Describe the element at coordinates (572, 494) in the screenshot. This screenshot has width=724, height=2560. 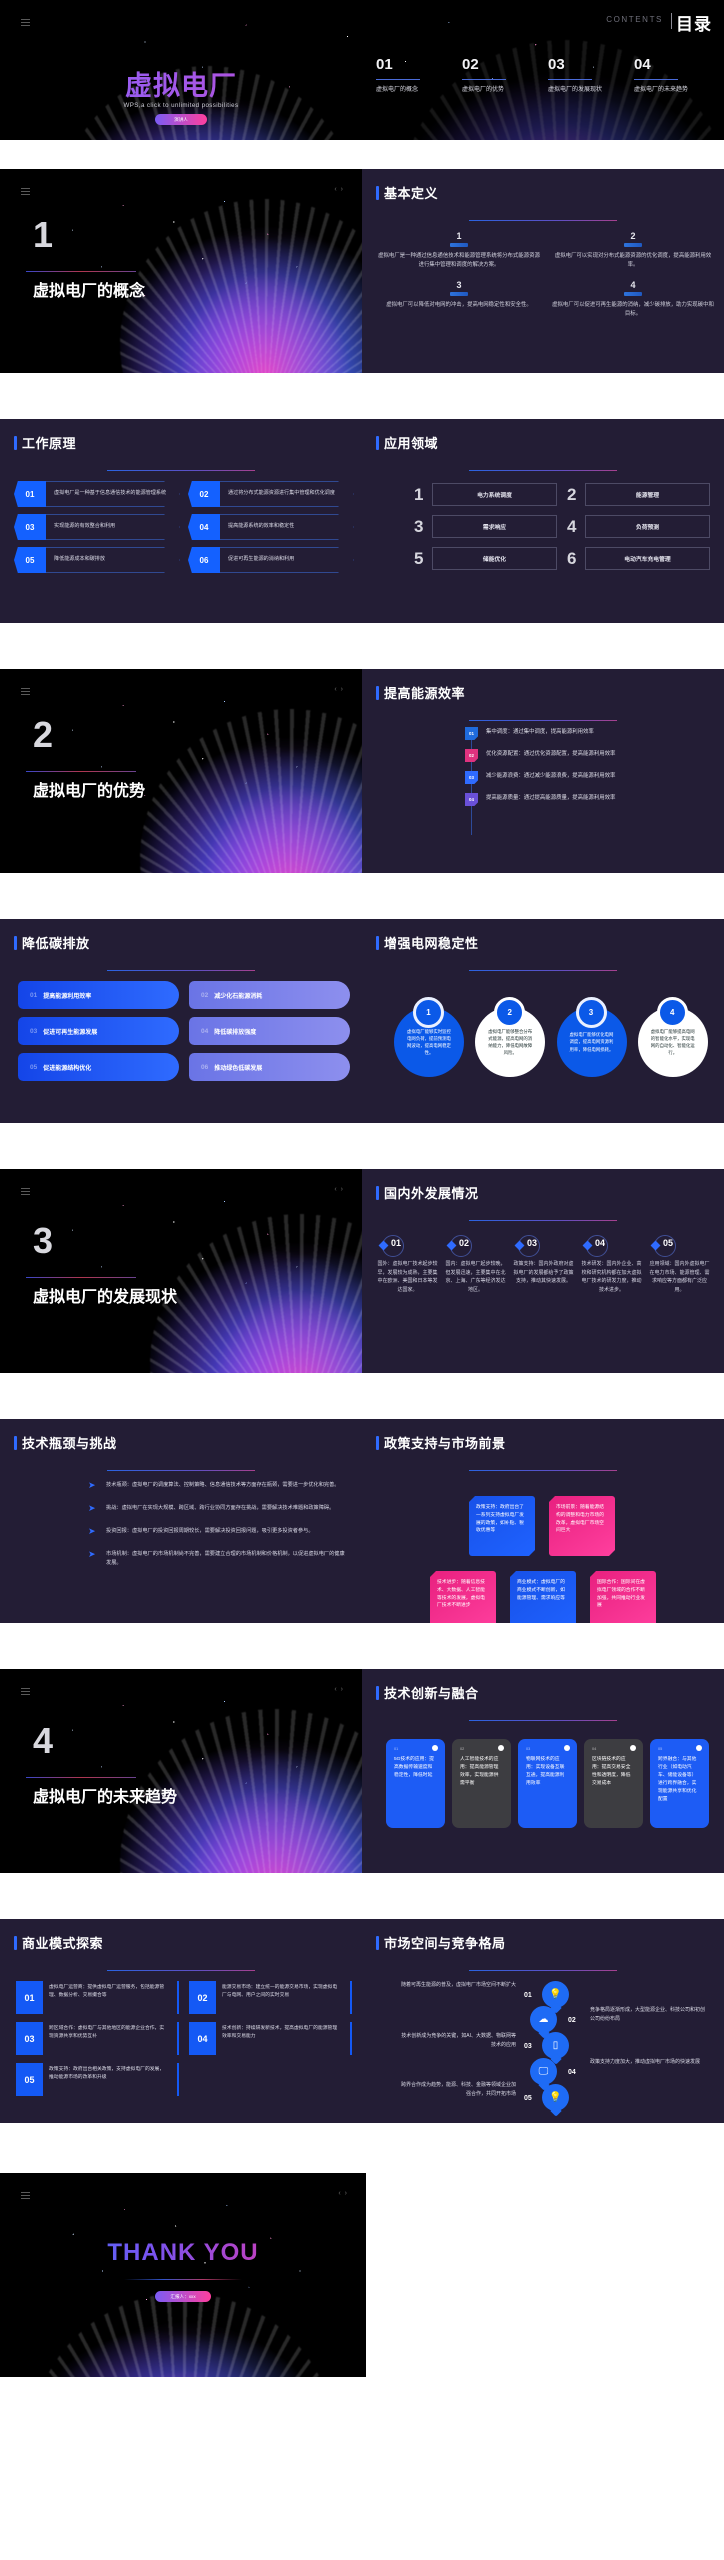
I see `application-number: 2` at that location.